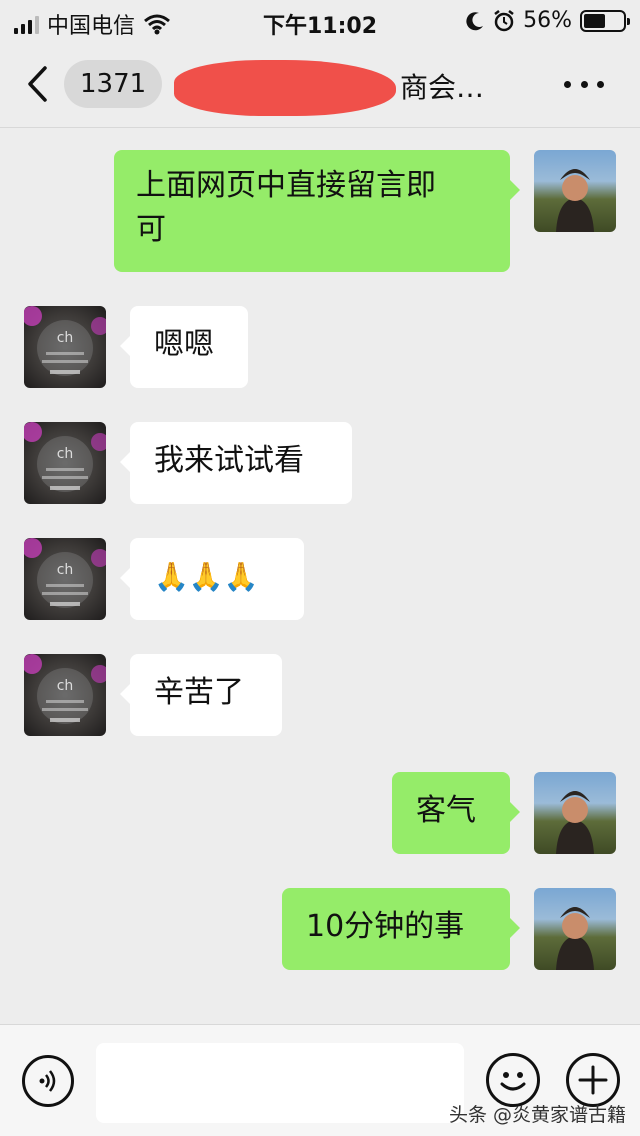 This screenshot has height=1136, width=640. I want to click on plus-icon, so click(593, 1080).